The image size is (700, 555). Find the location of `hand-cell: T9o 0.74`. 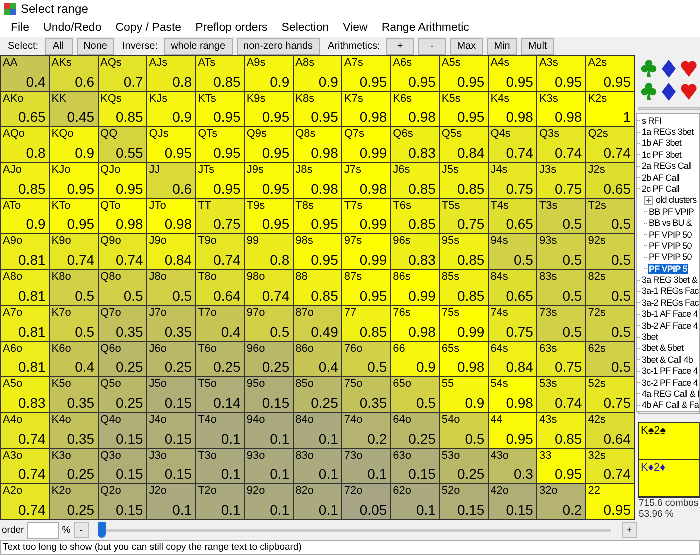

hand-cell: T9o 0.74 is located at coordinates (220, 252).